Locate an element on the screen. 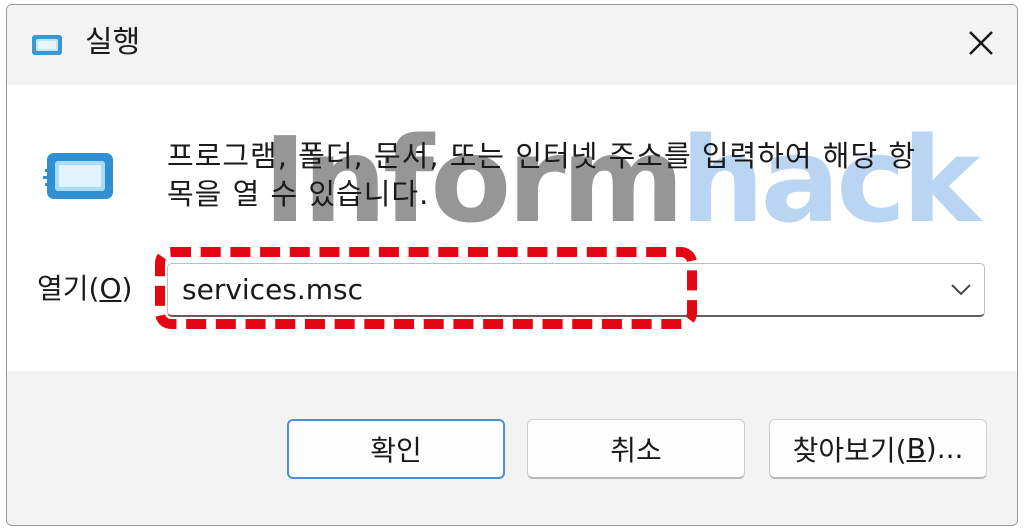 The height and width of the screenshot is (531, 1024). ok-button: 확인 is located at coordinates (396, 449).